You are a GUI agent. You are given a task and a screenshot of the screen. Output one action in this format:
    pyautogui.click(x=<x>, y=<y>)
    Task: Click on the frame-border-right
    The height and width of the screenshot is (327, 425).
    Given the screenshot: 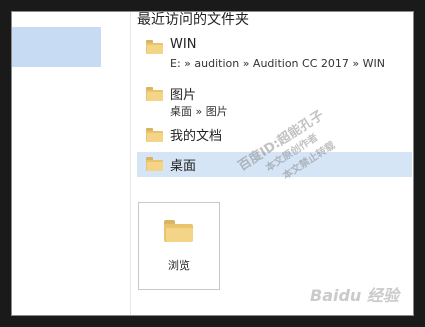 What is the action you would take?
    pyautogui.click(x=419, y=163)
    